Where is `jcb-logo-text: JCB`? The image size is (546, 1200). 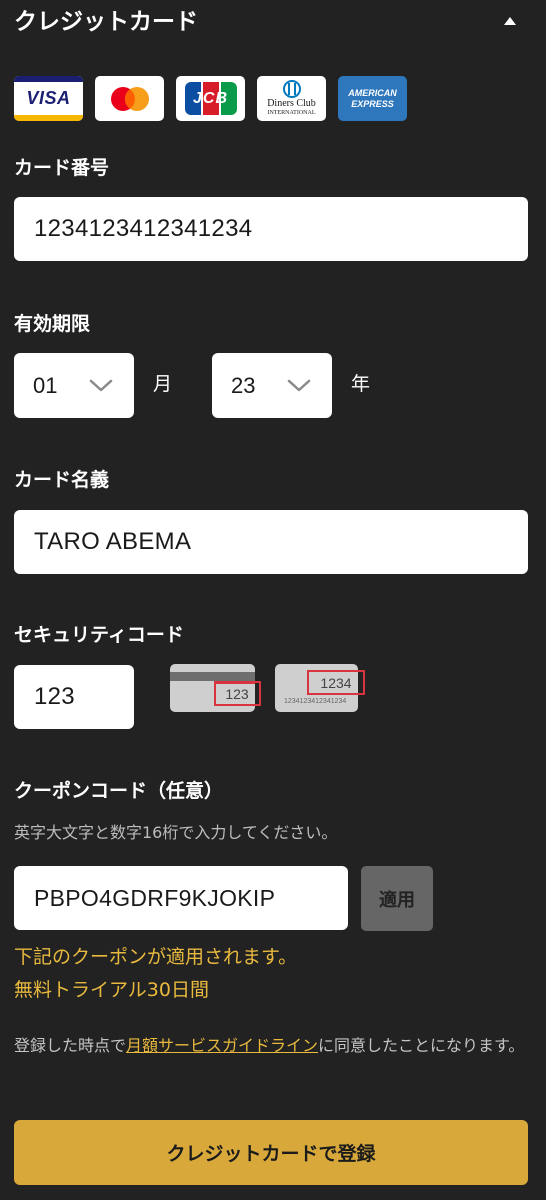
jcb-logo-text: JCB is located at coordinates (210, 98).